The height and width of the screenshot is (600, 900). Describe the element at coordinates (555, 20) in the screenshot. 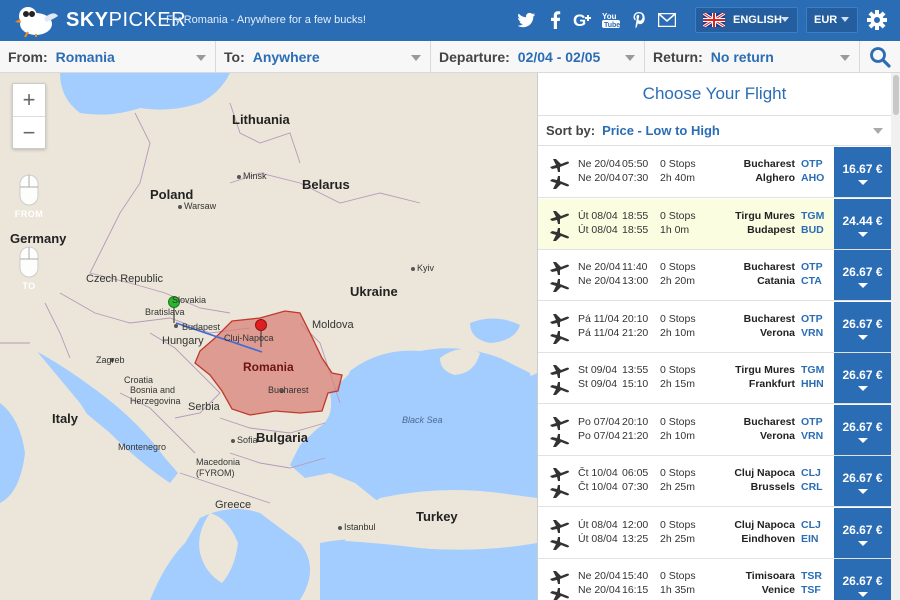

I see `facebook-icon` at that location.